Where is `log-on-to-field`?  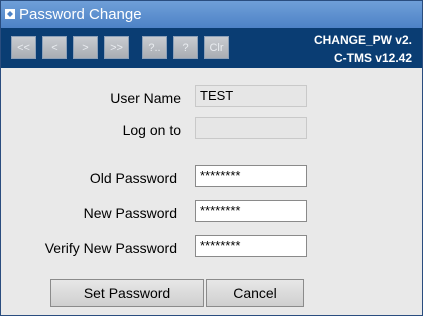
log-on-to-field is located at coordinates (251, 128).